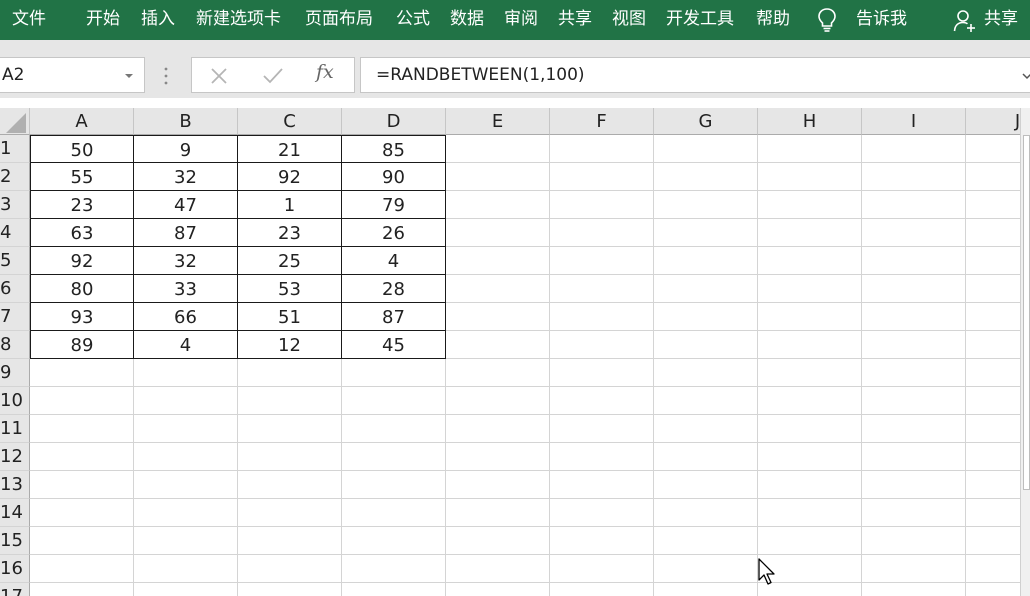 Image resolution: width=1030 pixels, height=596 pixels. What do you see at coordinates (706, 513) in the screenshot?
I see `cell-g14` at bounding box center [706, 513].